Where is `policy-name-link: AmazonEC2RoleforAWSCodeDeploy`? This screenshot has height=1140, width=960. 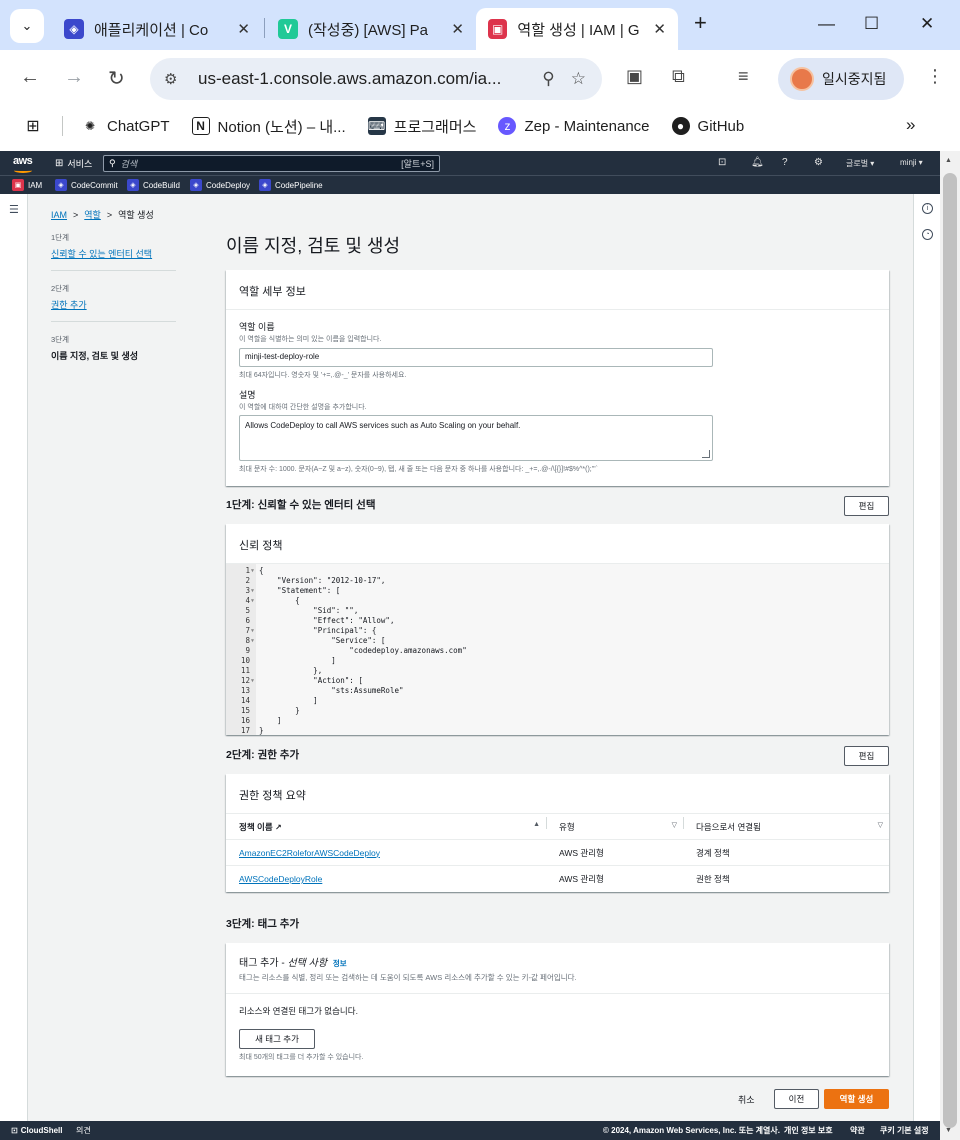 policy-name-link: AmazonEC2RoleforAWSCodeDeploy is located at coordinates (309, 853).